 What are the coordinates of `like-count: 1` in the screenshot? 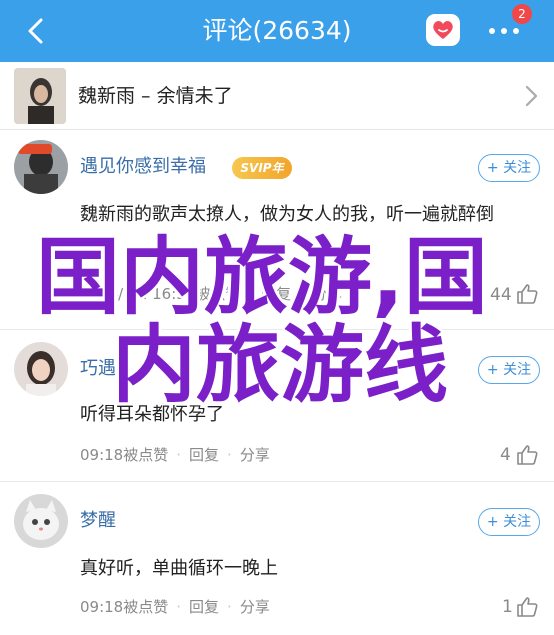 It's located at (507, 607).